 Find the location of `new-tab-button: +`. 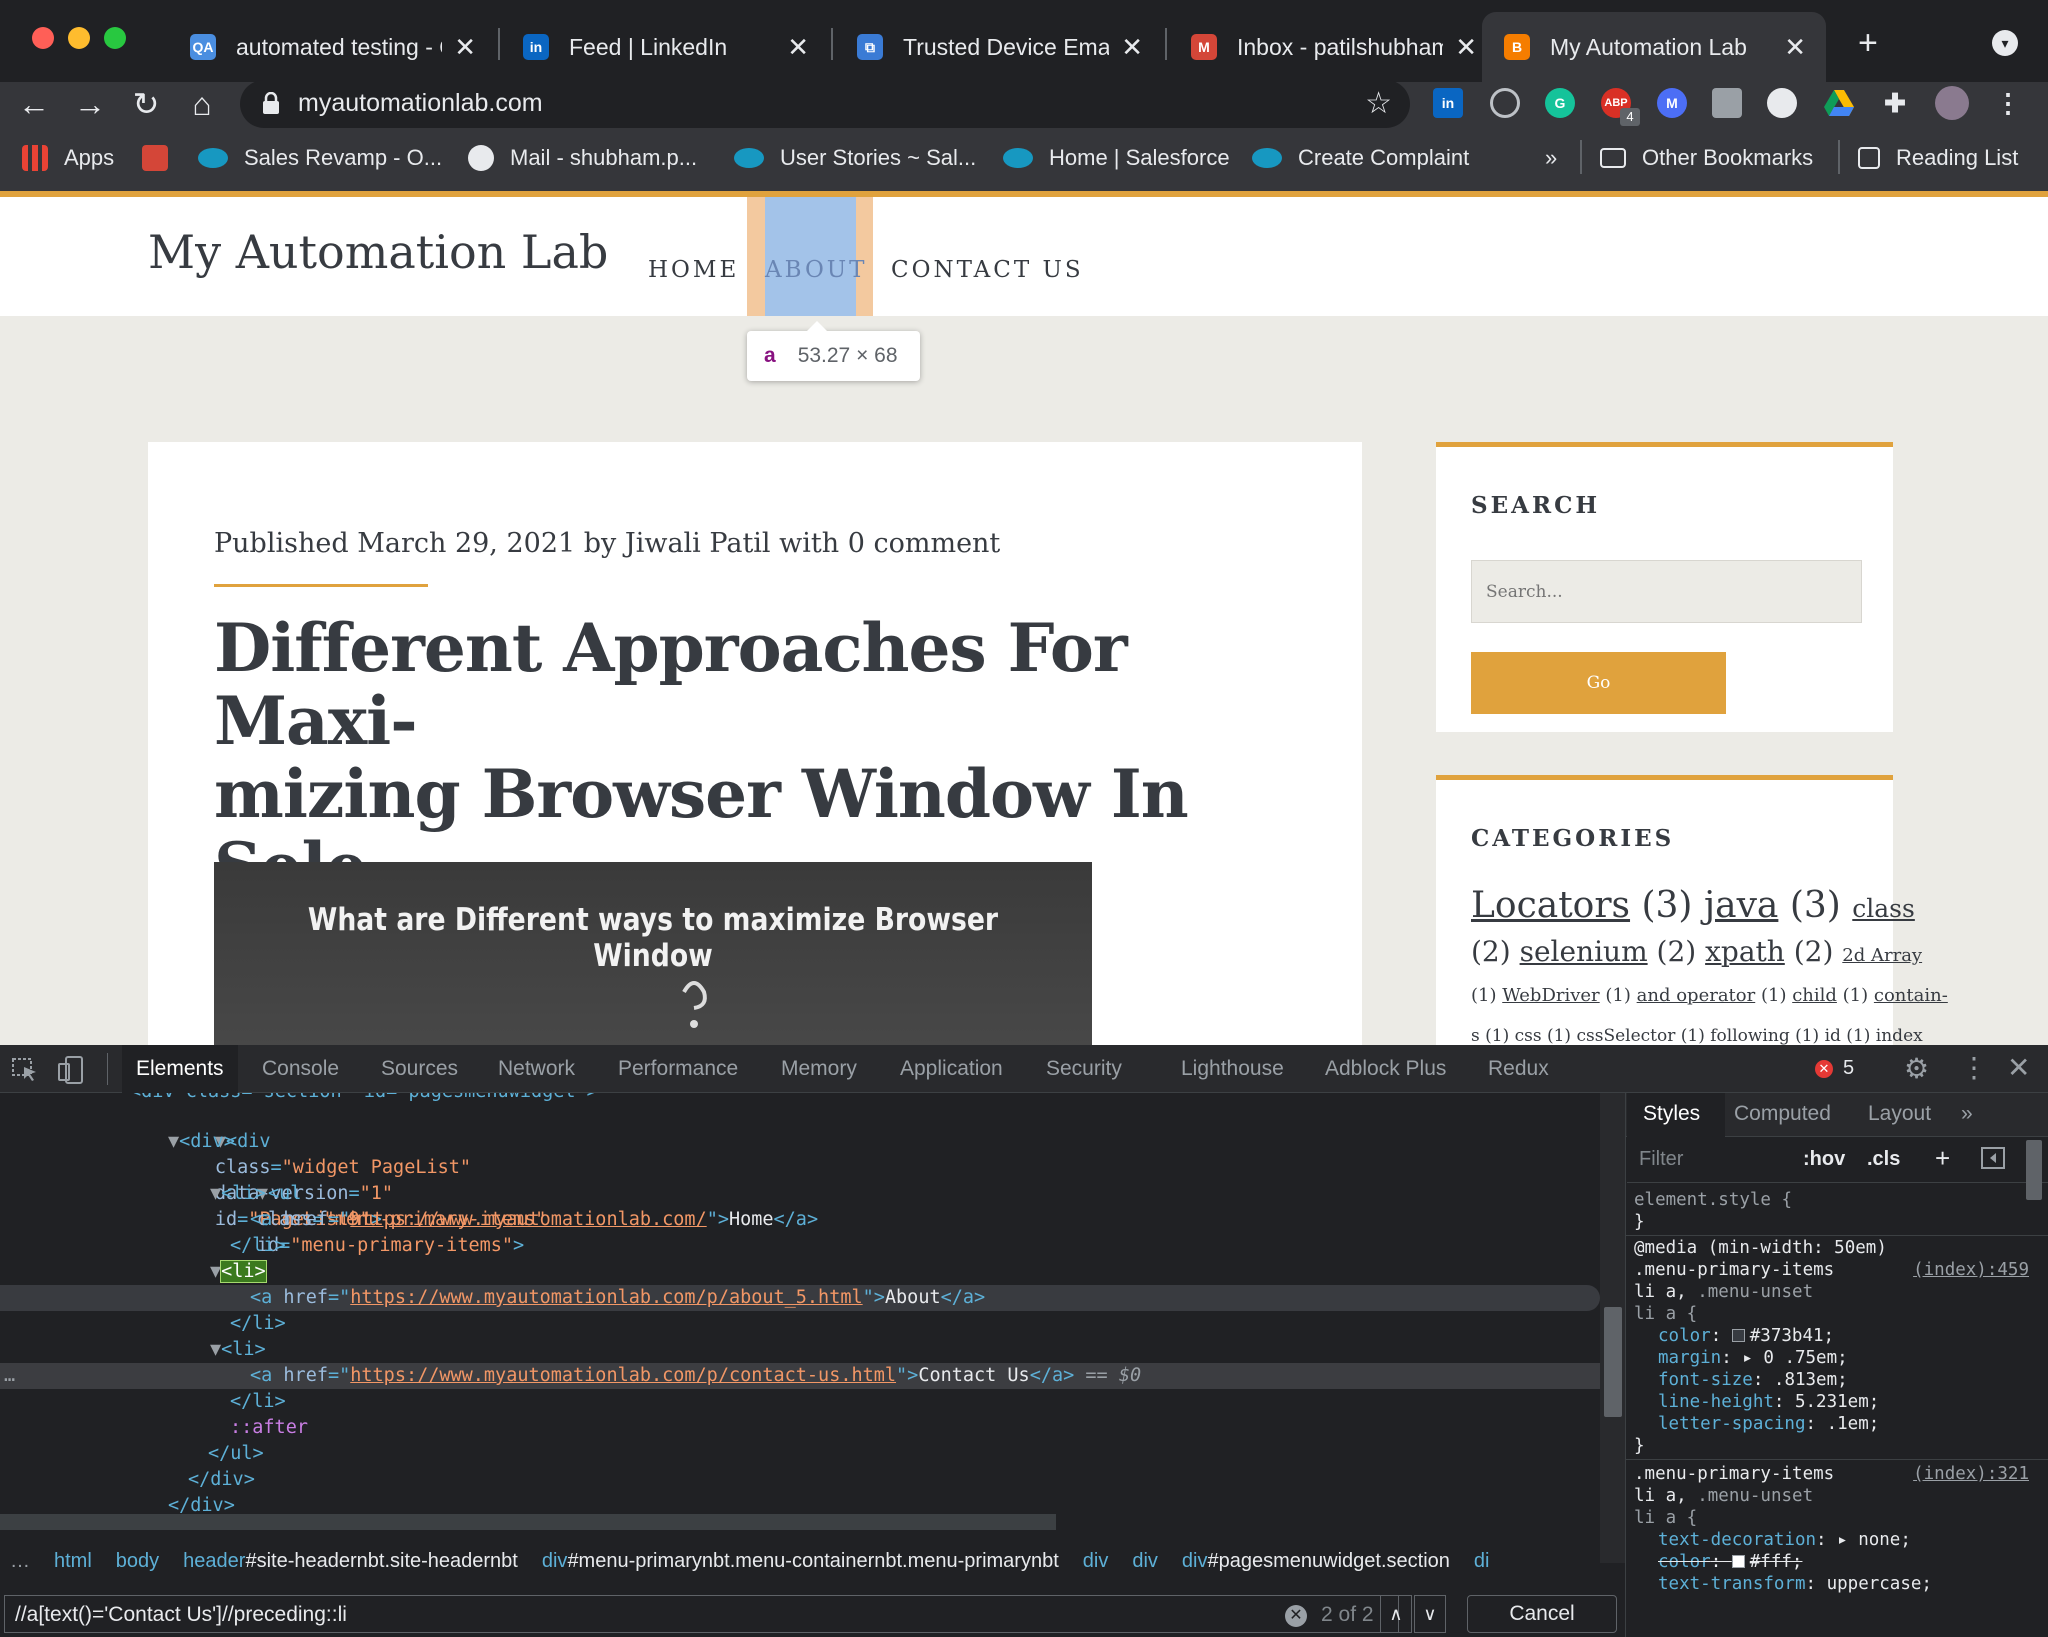

new-tab-button: + is located at coordinates (1868, 43).